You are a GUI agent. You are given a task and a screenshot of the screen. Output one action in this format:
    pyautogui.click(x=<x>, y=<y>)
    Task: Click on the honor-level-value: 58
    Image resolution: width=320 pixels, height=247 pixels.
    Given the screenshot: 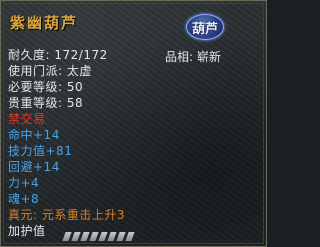 What is the action you would take?
    pyautogui.click(x=75, y=103)
    